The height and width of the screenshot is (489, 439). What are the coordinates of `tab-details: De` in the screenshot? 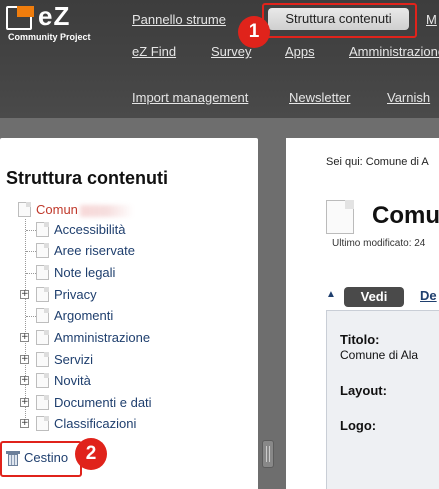 It's located at (428, 295).